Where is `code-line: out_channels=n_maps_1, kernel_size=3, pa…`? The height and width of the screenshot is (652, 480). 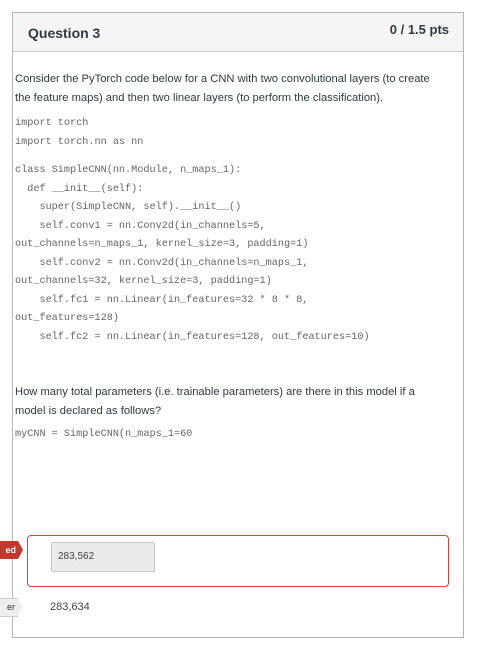 code-line: out_channels=n_maps_1, kernel_size=3, pa… is located at coordinates (162, 244).